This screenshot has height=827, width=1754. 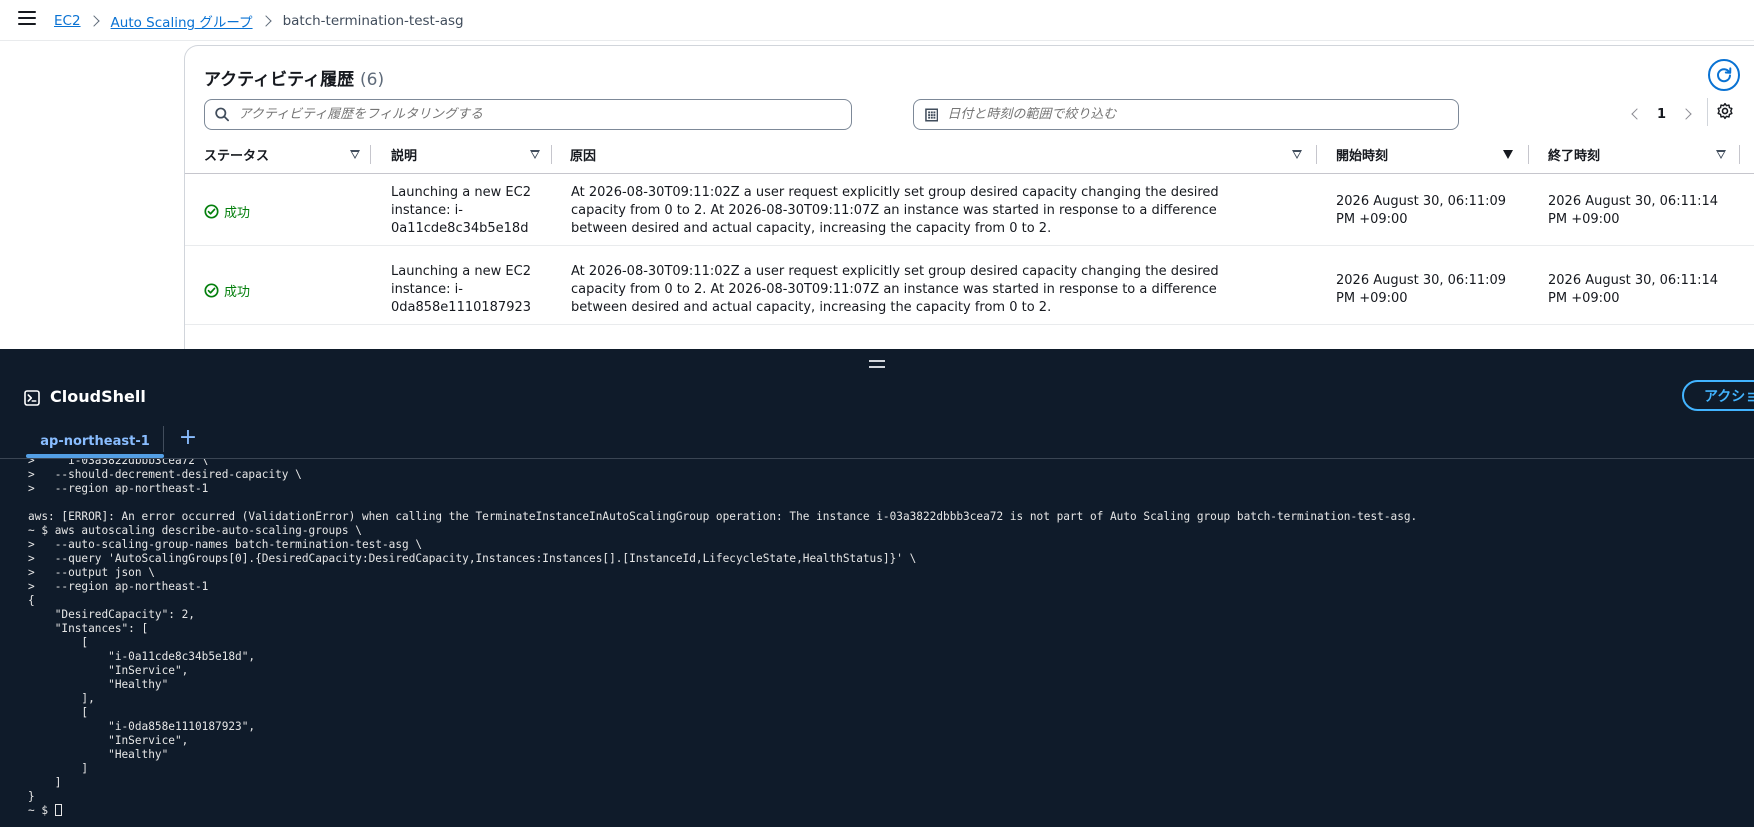 What do you see at coordinates (877, 418) in the screenshot?
I see `cloudshell-header: CloudShell アクション ap-northeast-1 +` at bounding box center [877, 418].